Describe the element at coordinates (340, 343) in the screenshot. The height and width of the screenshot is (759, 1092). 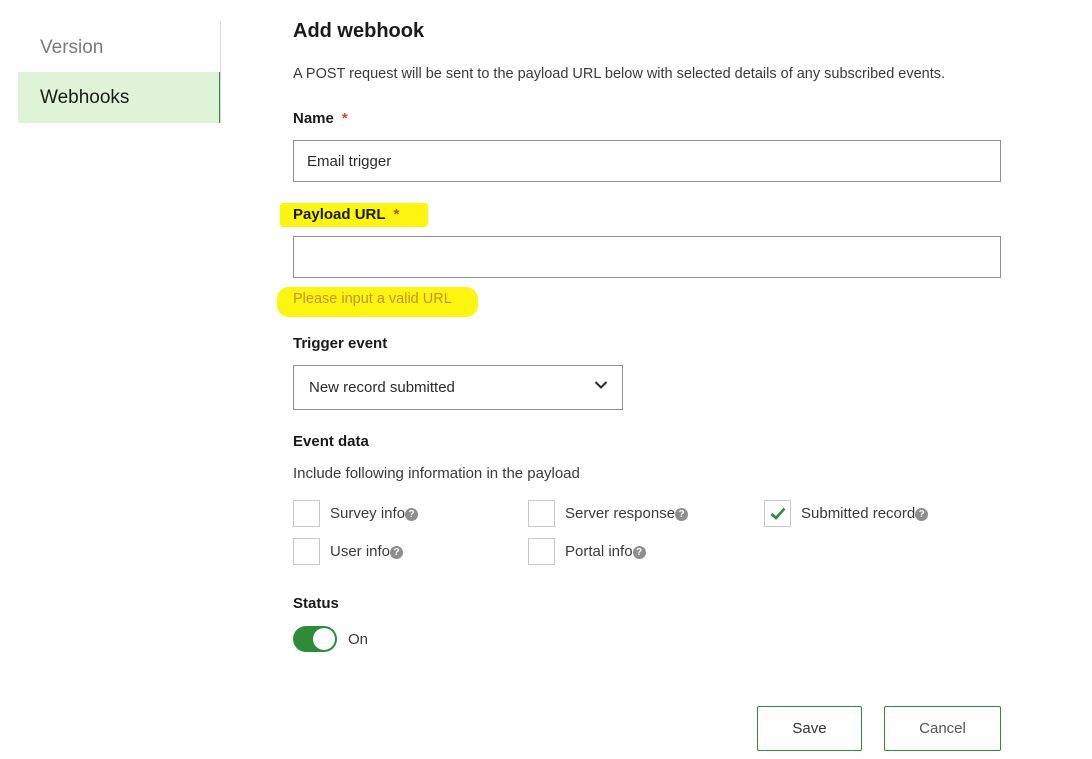
I see `trigger-event-label: Trigger event` at that location.